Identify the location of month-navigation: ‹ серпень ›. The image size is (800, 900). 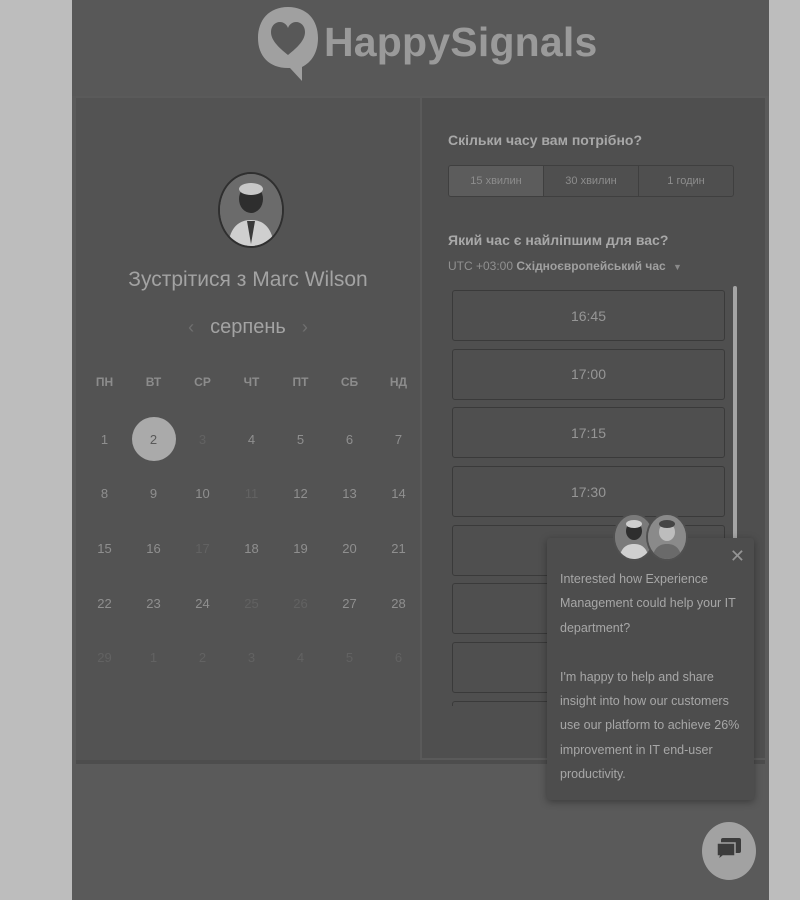
(248, 327).